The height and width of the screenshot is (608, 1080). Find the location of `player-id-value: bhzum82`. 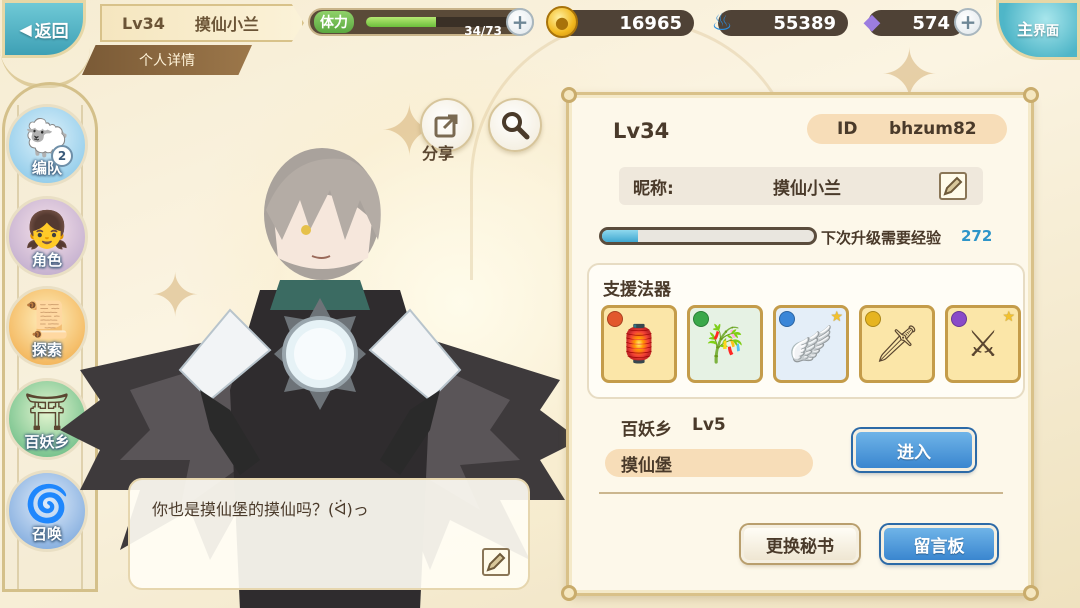

player-id-value: bhzum82 is located at coordinates (933, 129).